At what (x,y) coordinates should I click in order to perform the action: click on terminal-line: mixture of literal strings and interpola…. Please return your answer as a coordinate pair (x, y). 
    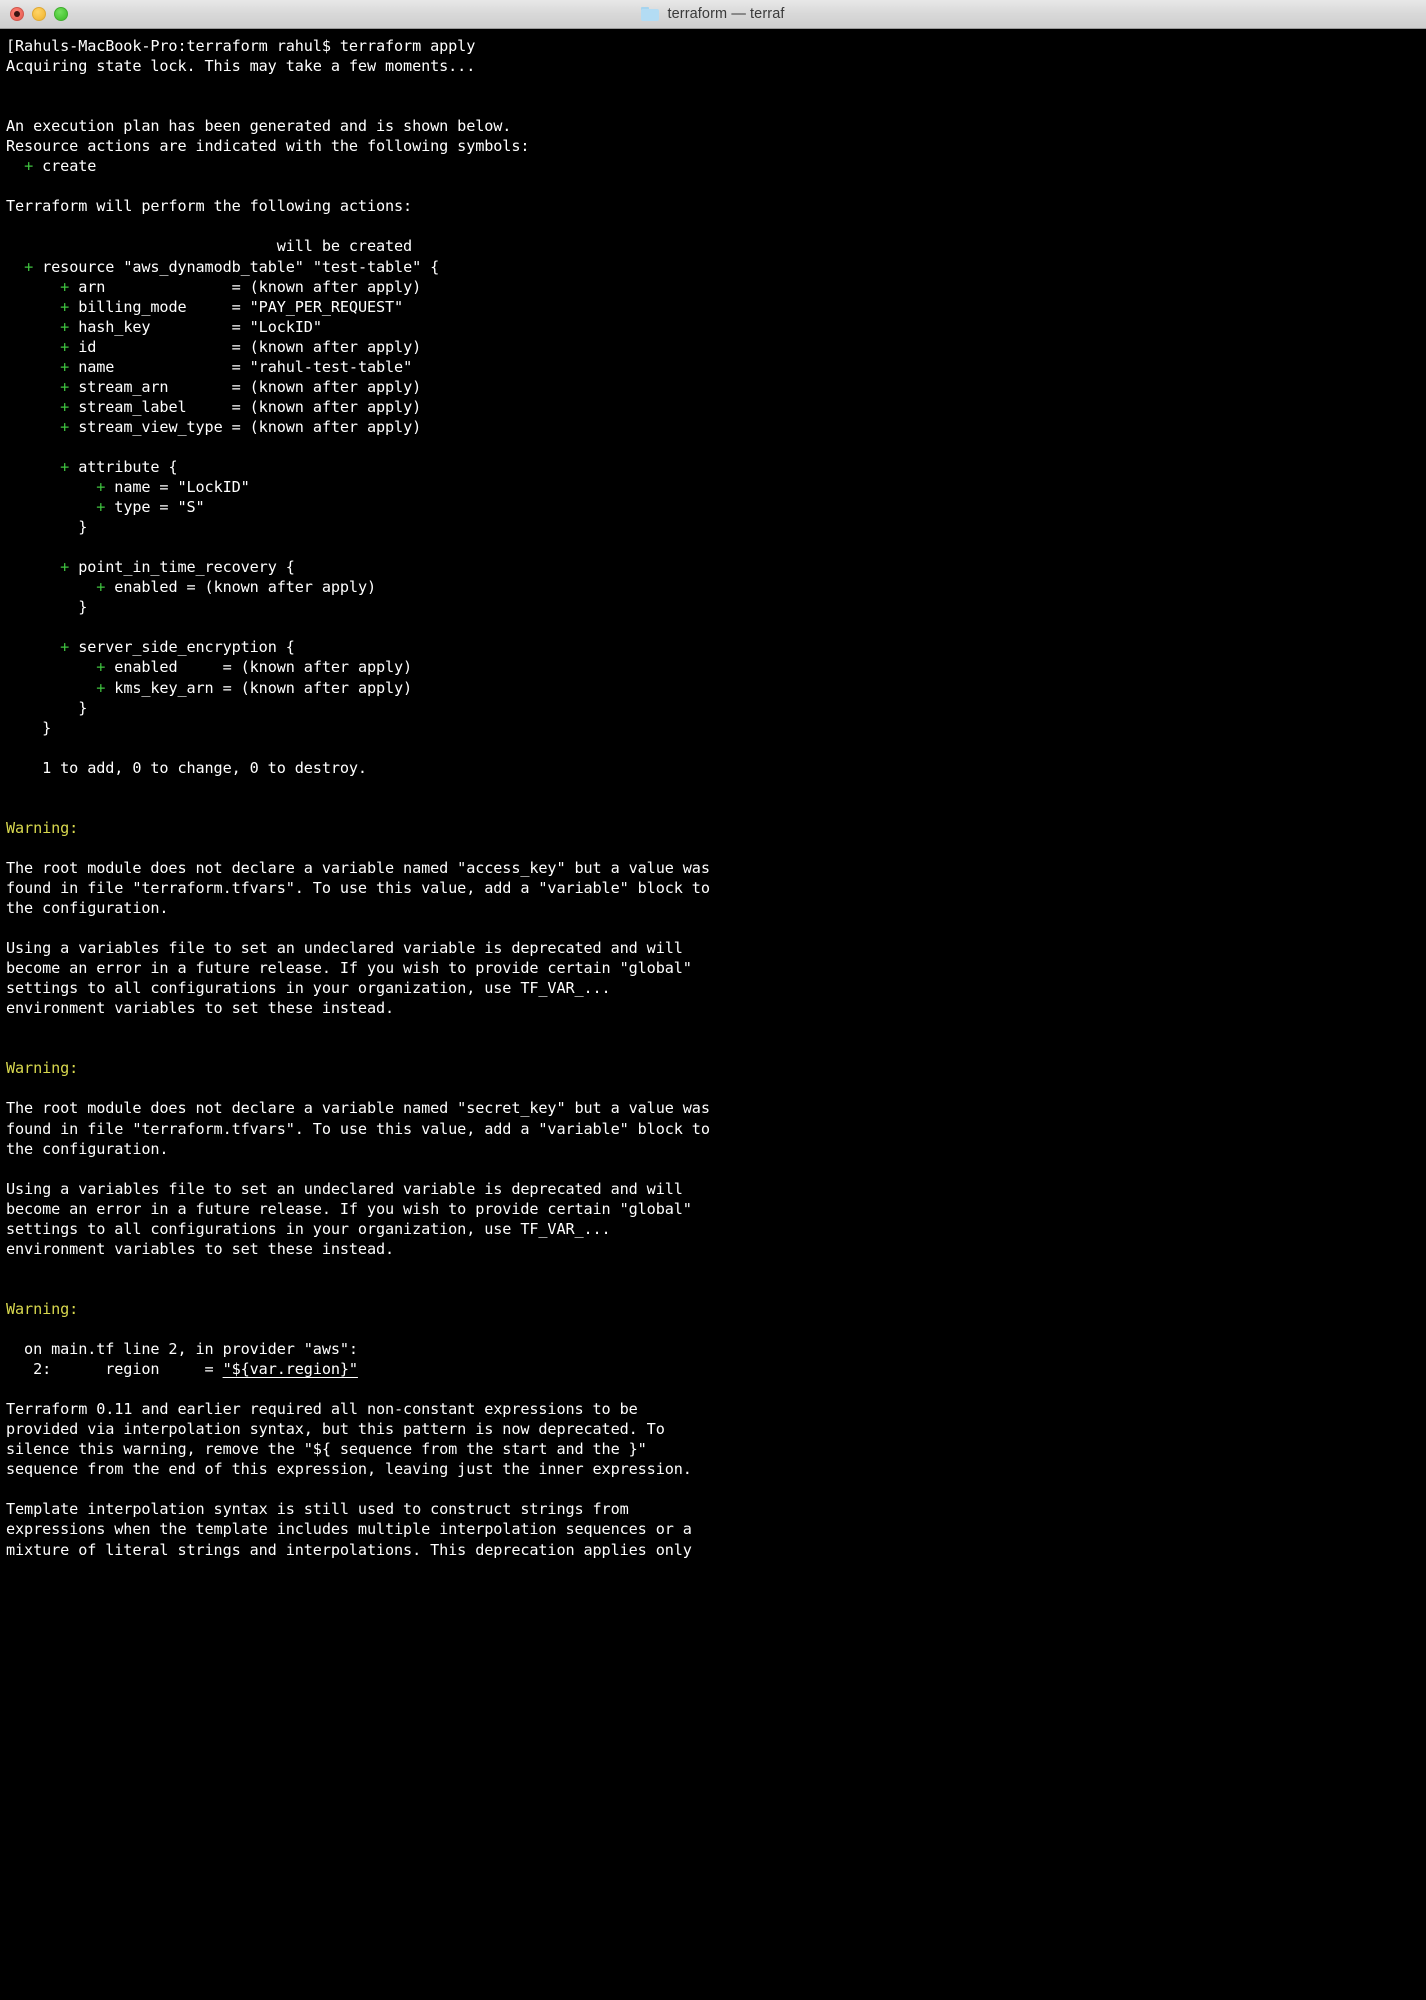
    Looking at the image, I should click on (716, 1550).